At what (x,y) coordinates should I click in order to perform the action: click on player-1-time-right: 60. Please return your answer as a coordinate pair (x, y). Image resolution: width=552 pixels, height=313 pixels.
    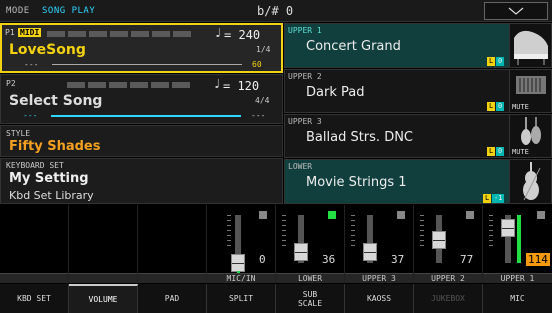
    Looking at the image, I should click on (257, 64).